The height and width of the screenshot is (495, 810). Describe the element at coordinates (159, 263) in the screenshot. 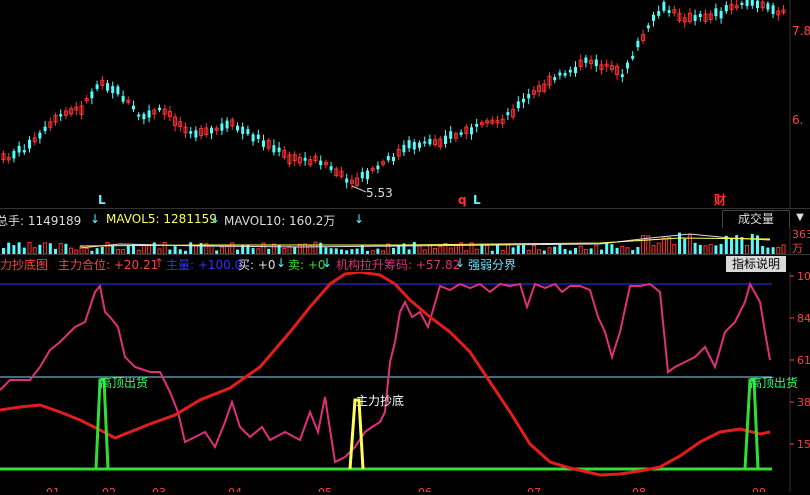

I see `arrow-up-icon: ↑` at that location.